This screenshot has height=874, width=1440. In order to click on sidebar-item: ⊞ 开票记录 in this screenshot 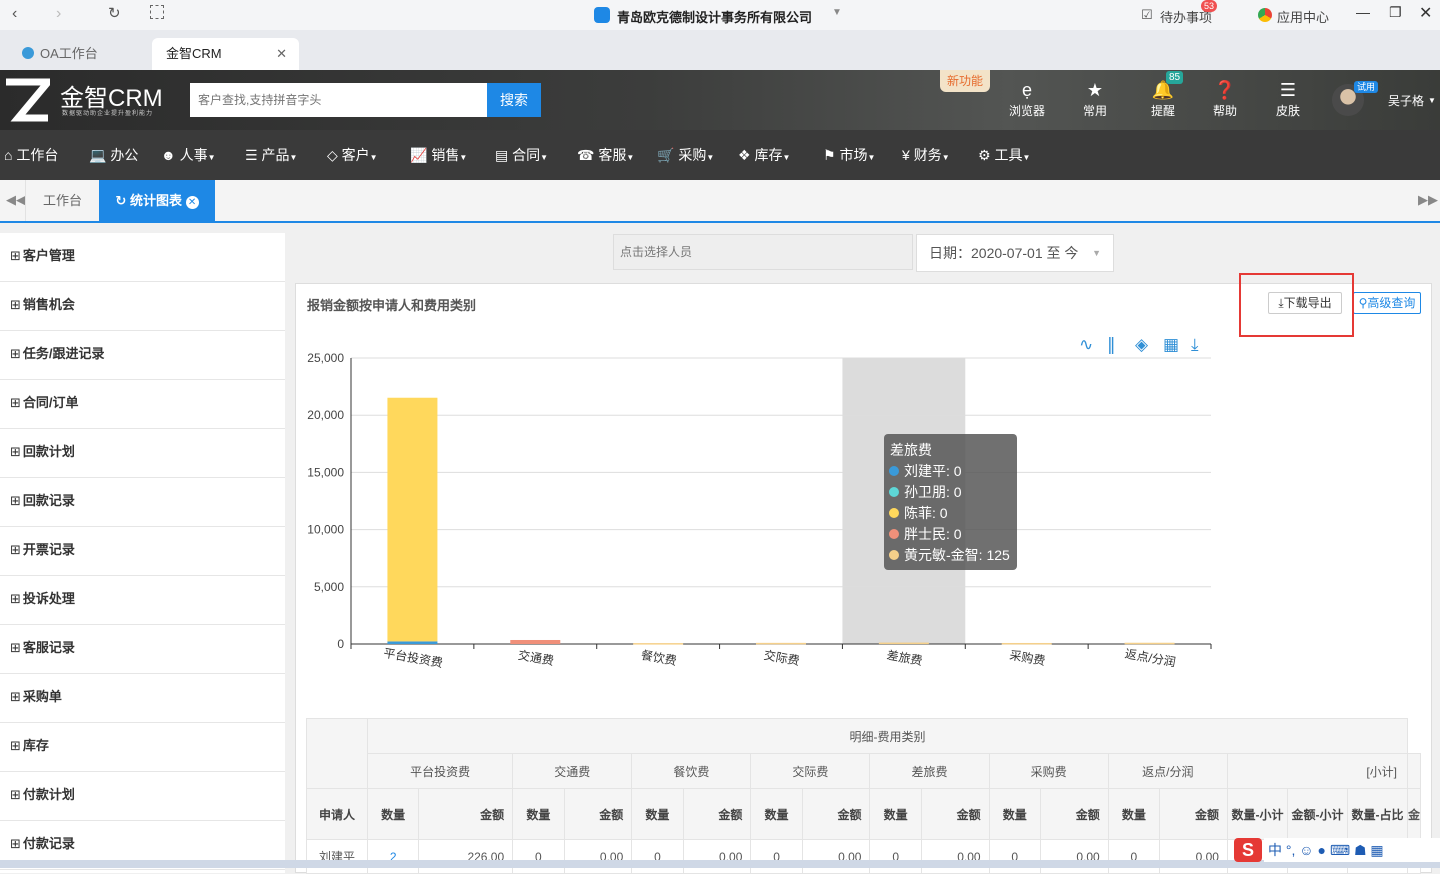, I will do `click(142, 551)`.